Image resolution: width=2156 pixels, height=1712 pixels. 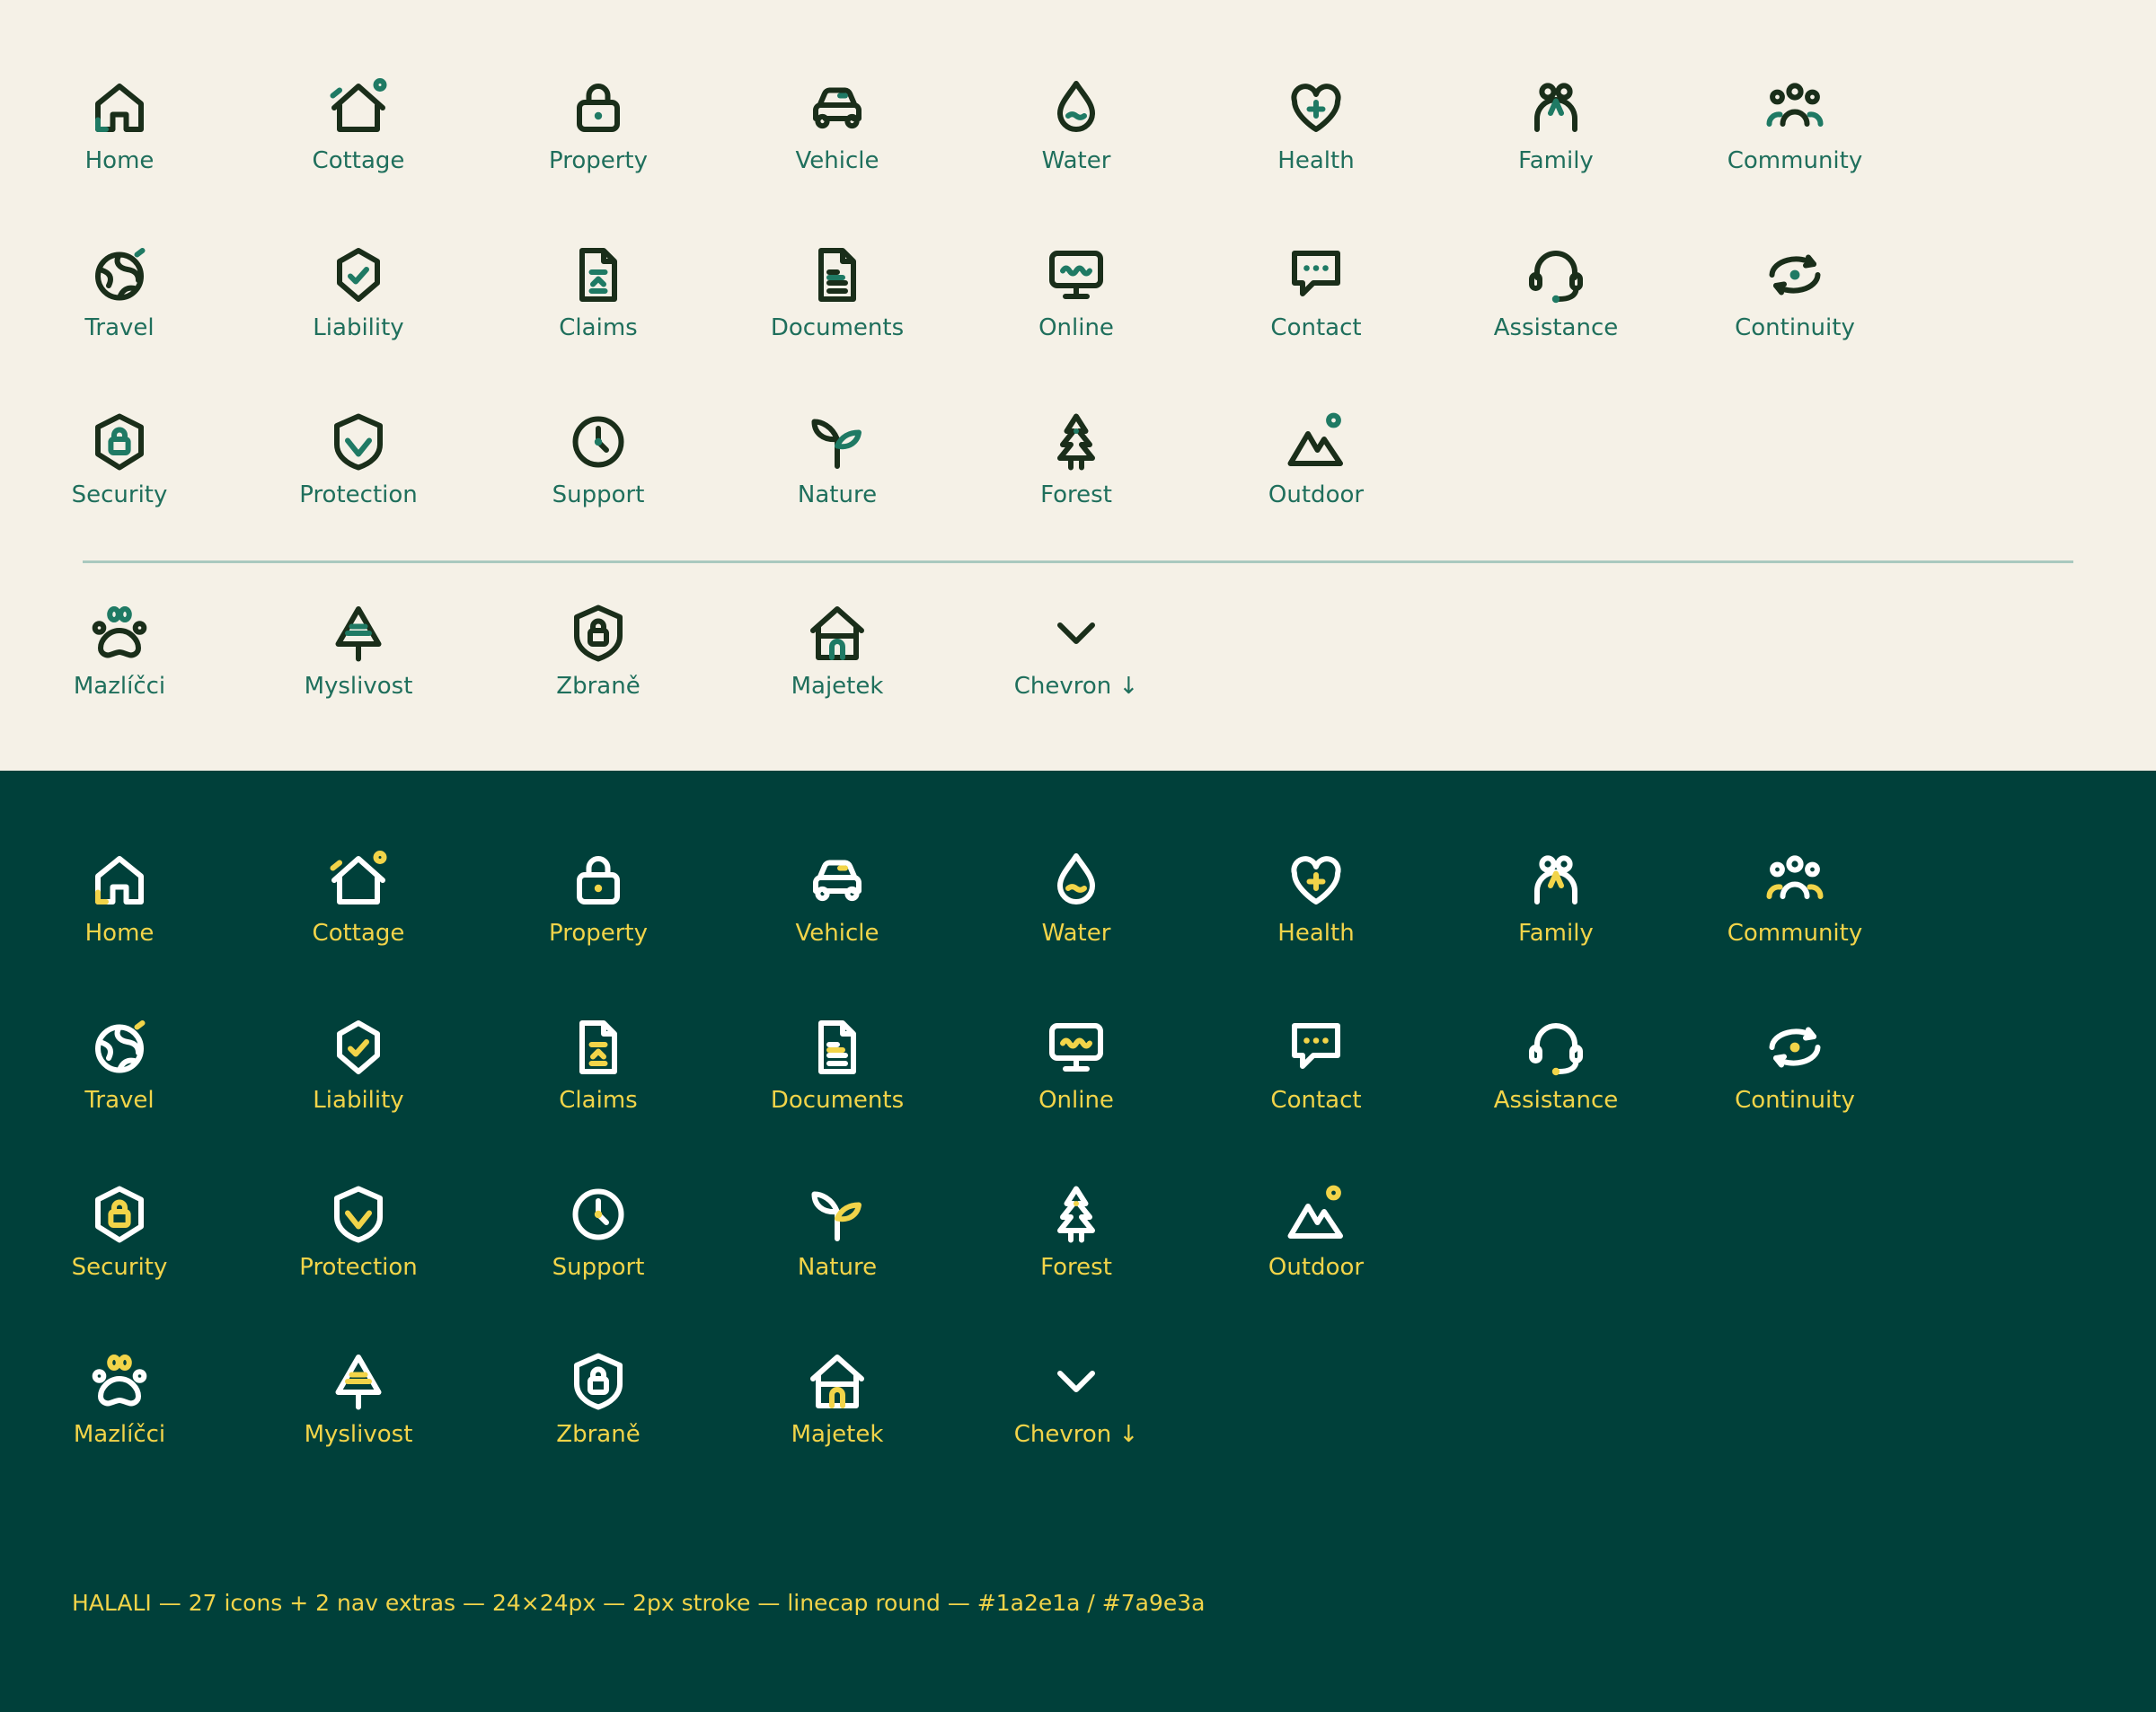 I want to click on icon-tile-support: Support, so click(x=598, y=1232).